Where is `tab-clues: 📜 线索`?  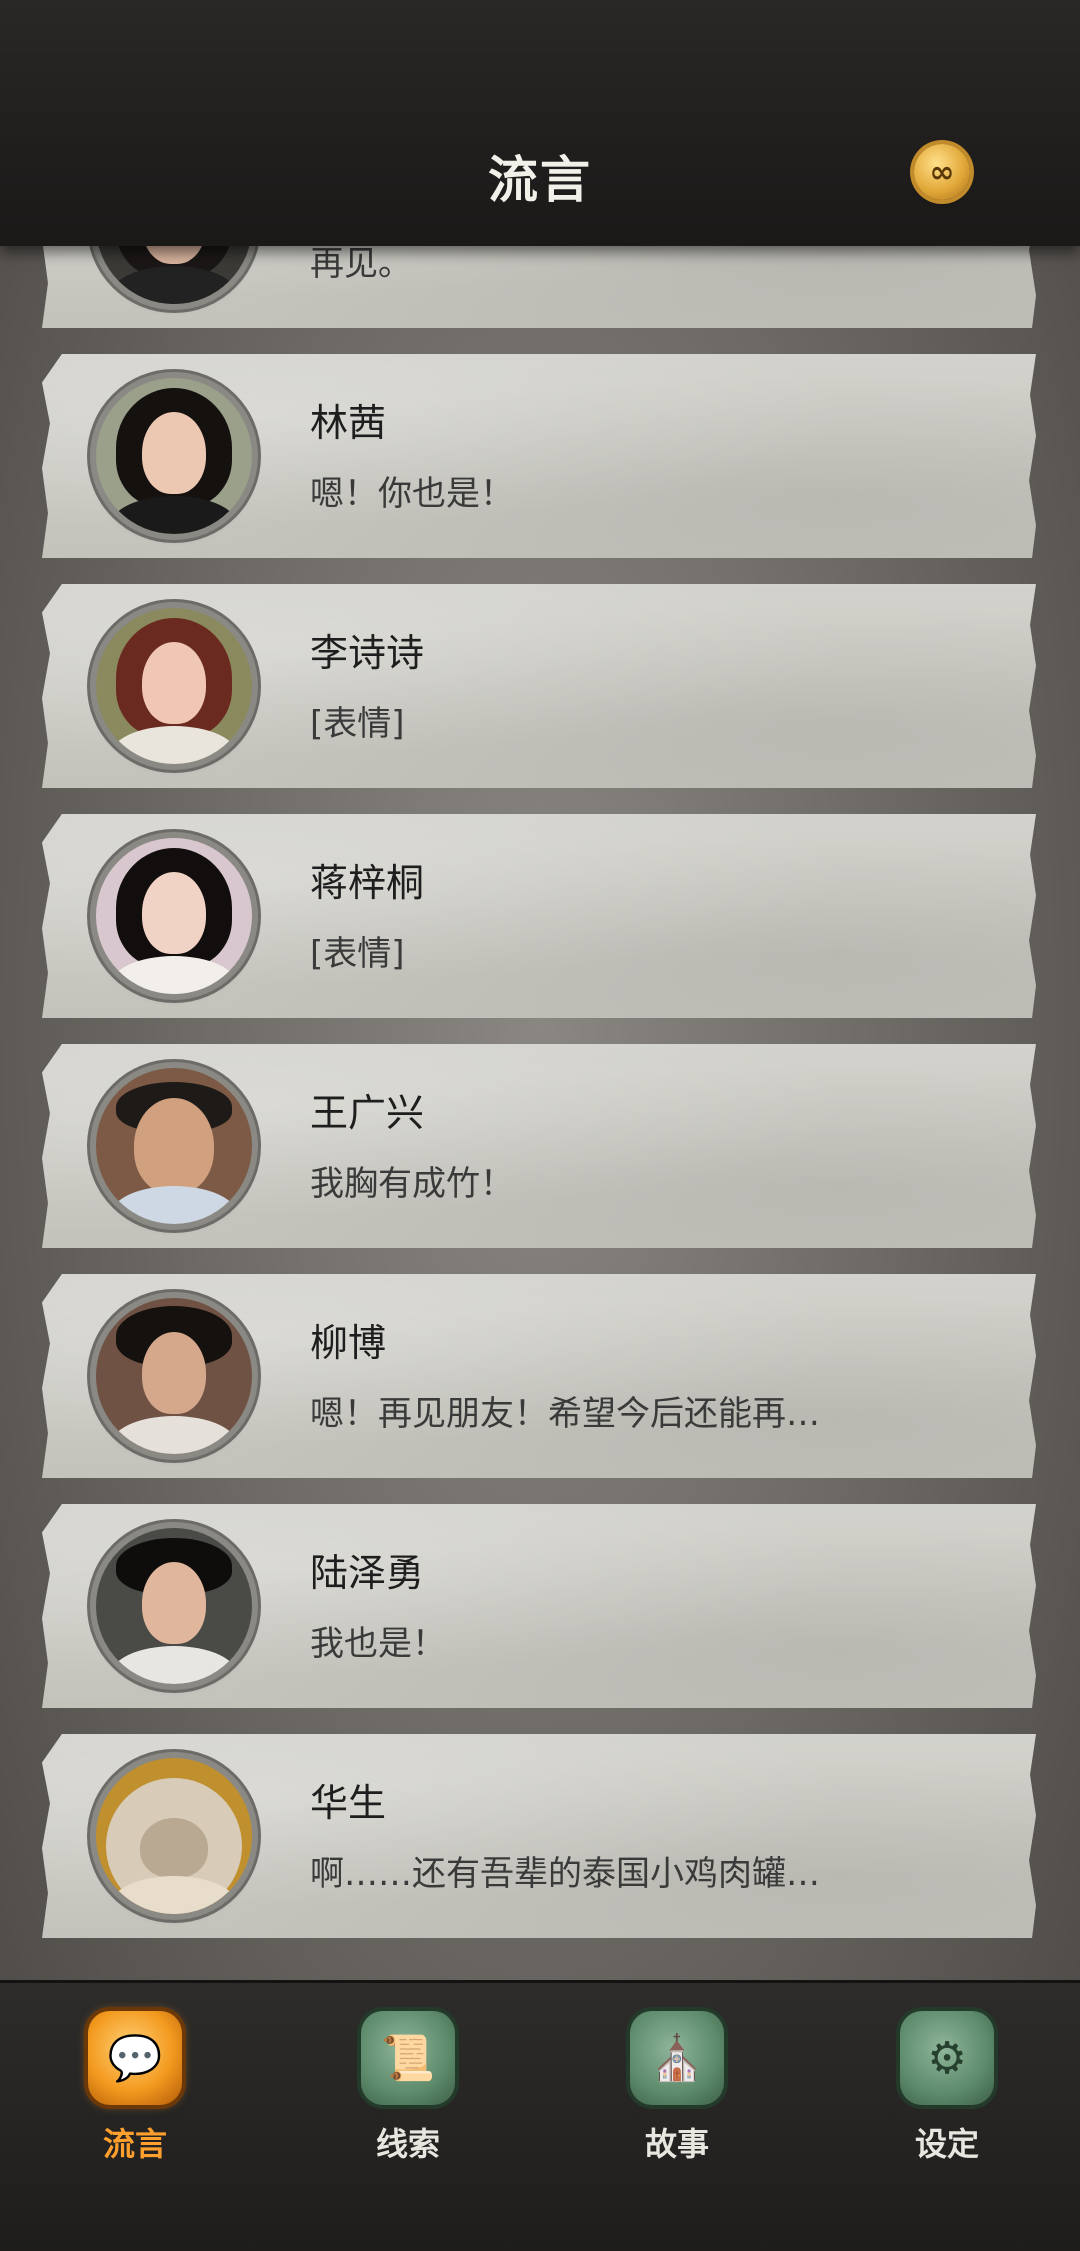 tab-clues: 📜 线索 is located at coordinates (408, 2088).